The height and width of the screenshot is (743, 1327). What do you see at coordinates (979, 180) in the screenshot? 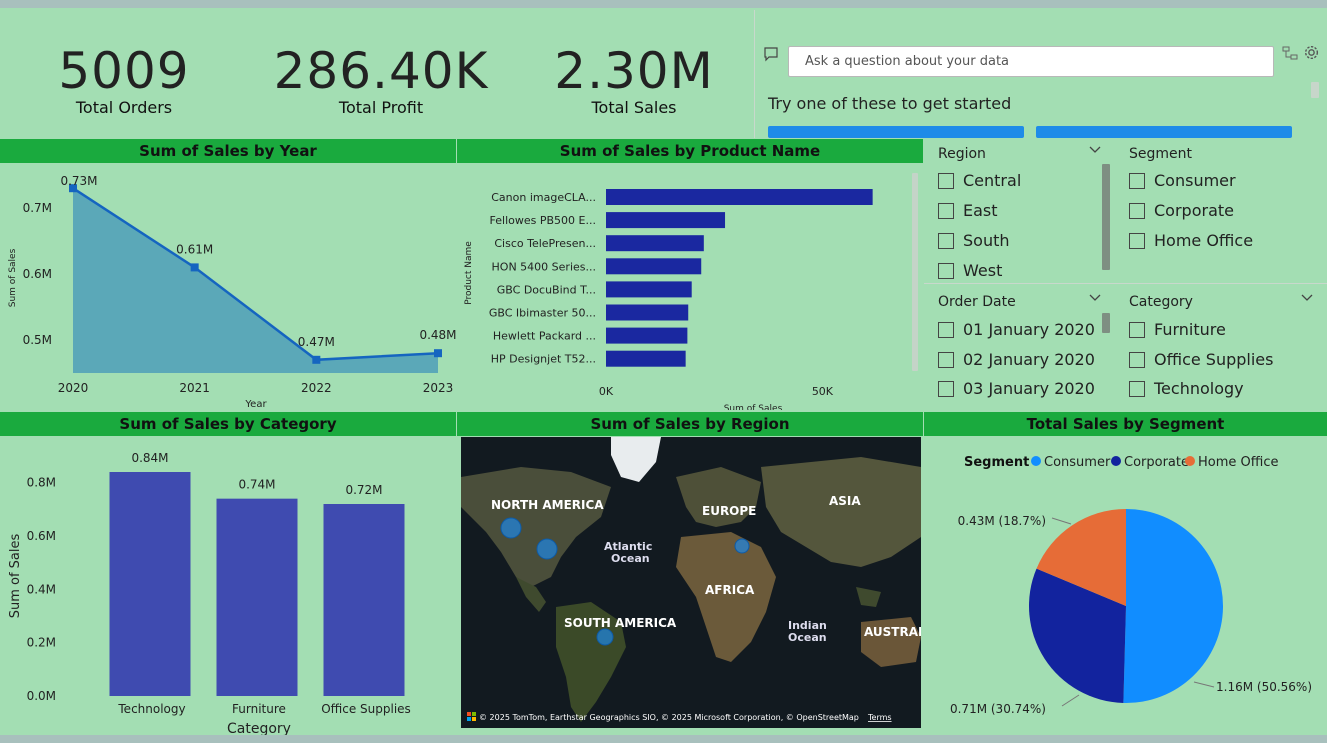
I see `region-option-central: Central` at bounding box center [979, 180].